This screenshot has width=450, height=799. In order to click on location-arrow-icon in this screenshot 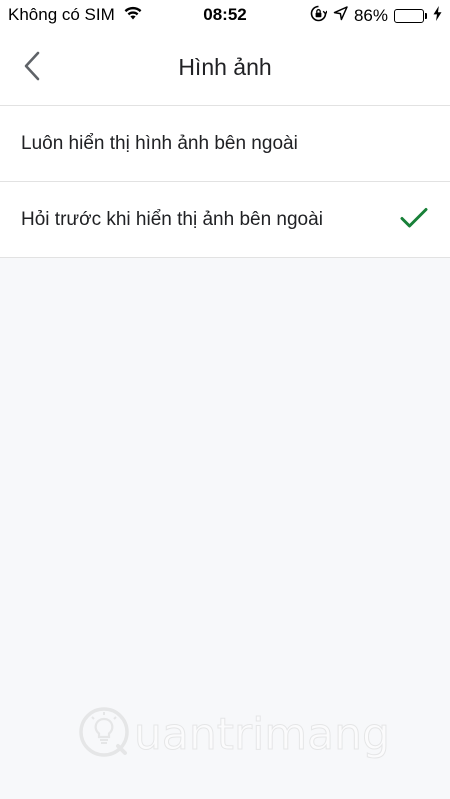, I will do `click(340, 16)`.